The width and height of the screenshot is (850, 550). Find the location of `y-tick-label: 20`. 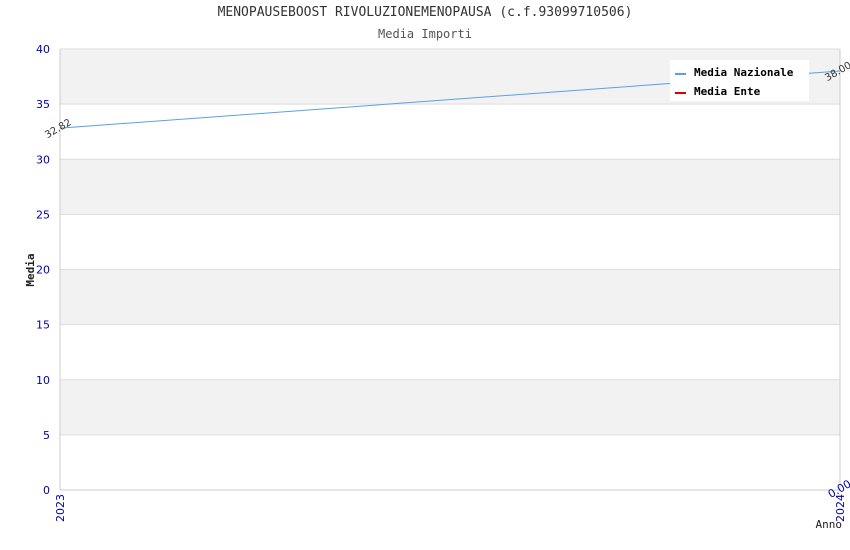

y-tick-label: 20 is located at coordinates (43, 270).